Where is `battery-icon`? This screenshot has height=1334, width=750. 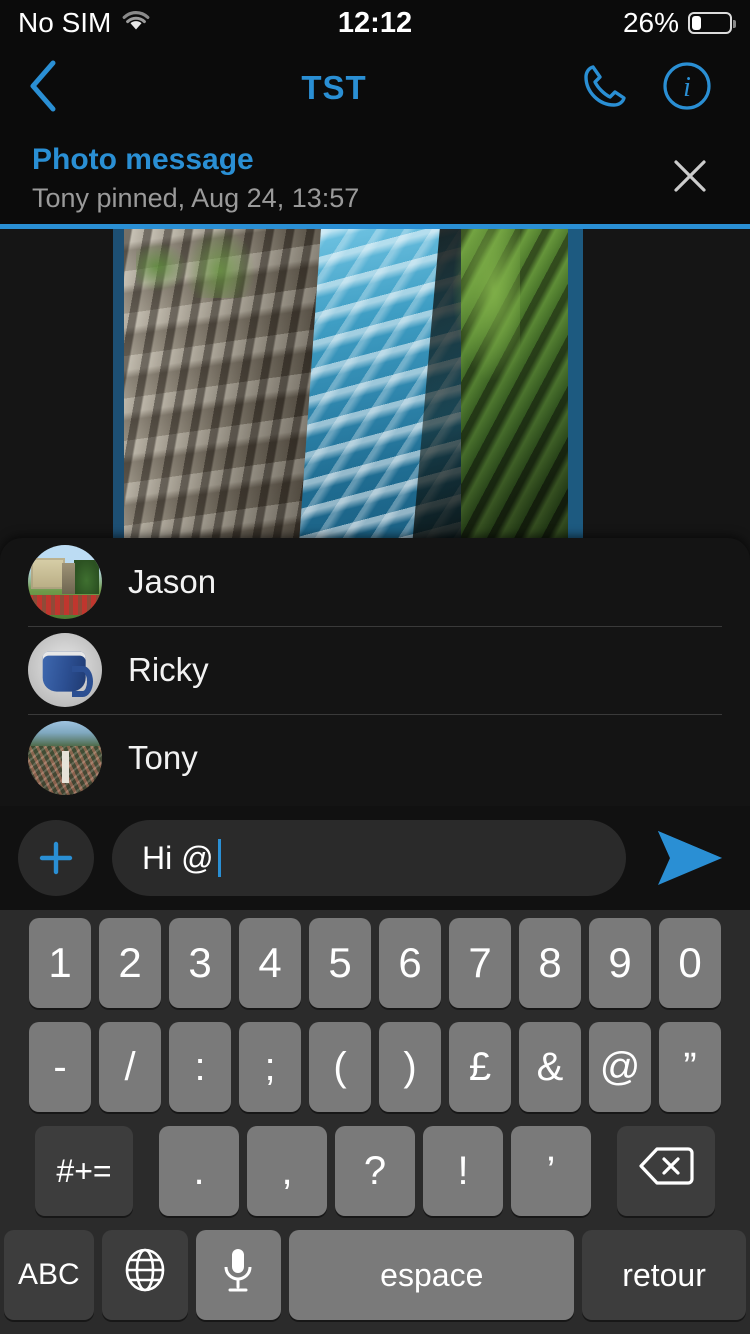 battery-icon is located at coordinates (712, 23).